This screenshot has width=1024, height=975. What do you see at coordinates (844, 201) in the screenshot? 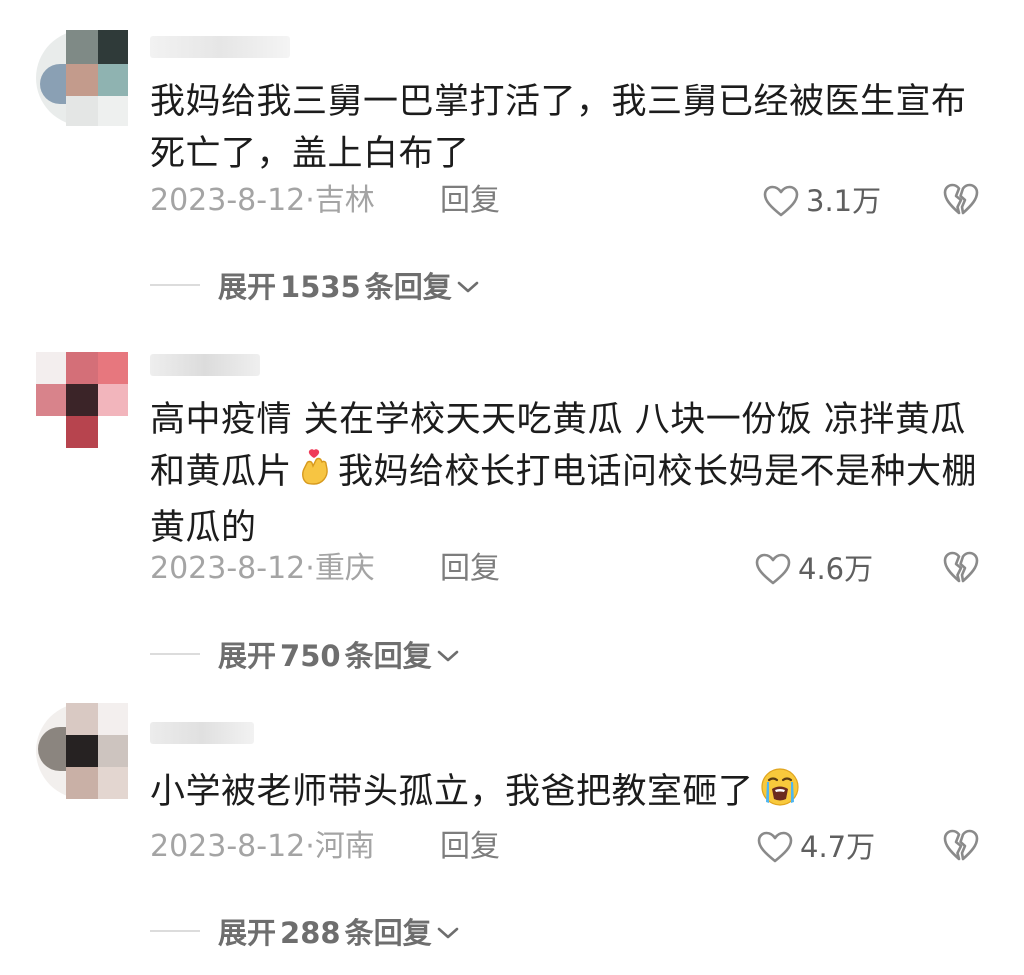
I see `like-count: 3.1万` at bounding box center [844, 201].